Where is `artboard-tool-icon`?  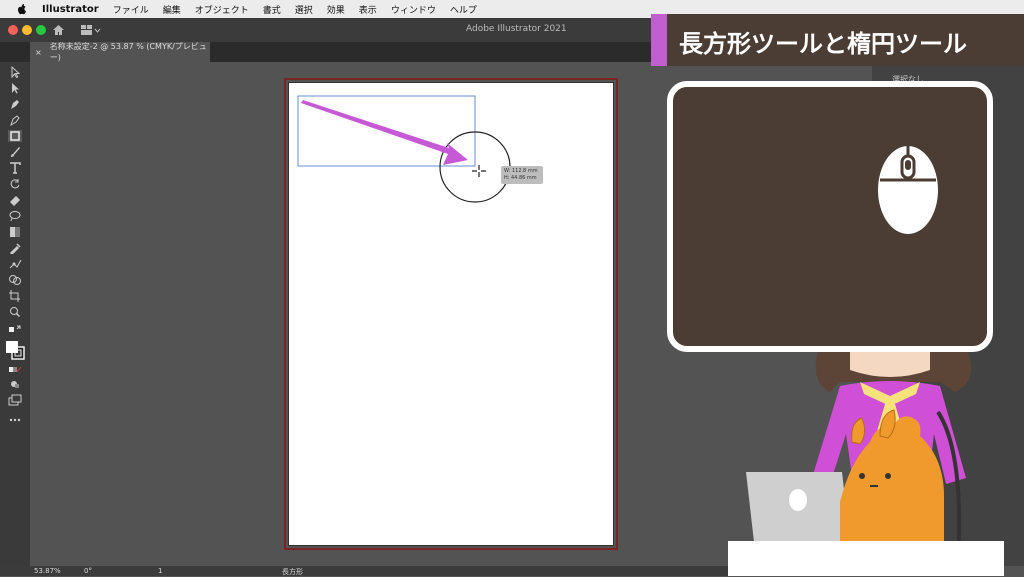 artboard-tool-icon is located at coordinates (15, 296).